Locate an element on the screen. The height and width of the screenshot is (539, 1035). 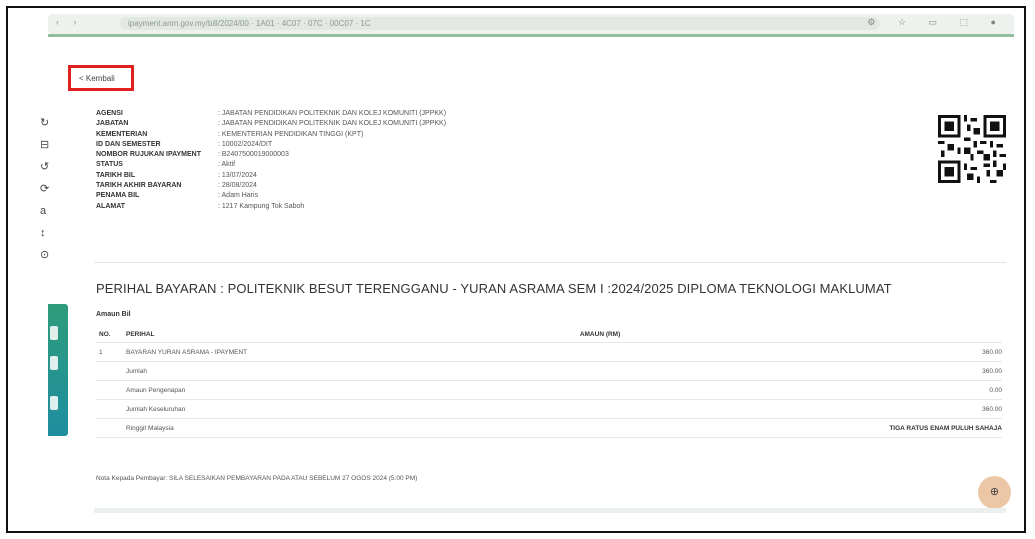
support-icon: ⊕ is located at coordinates (994, 492).